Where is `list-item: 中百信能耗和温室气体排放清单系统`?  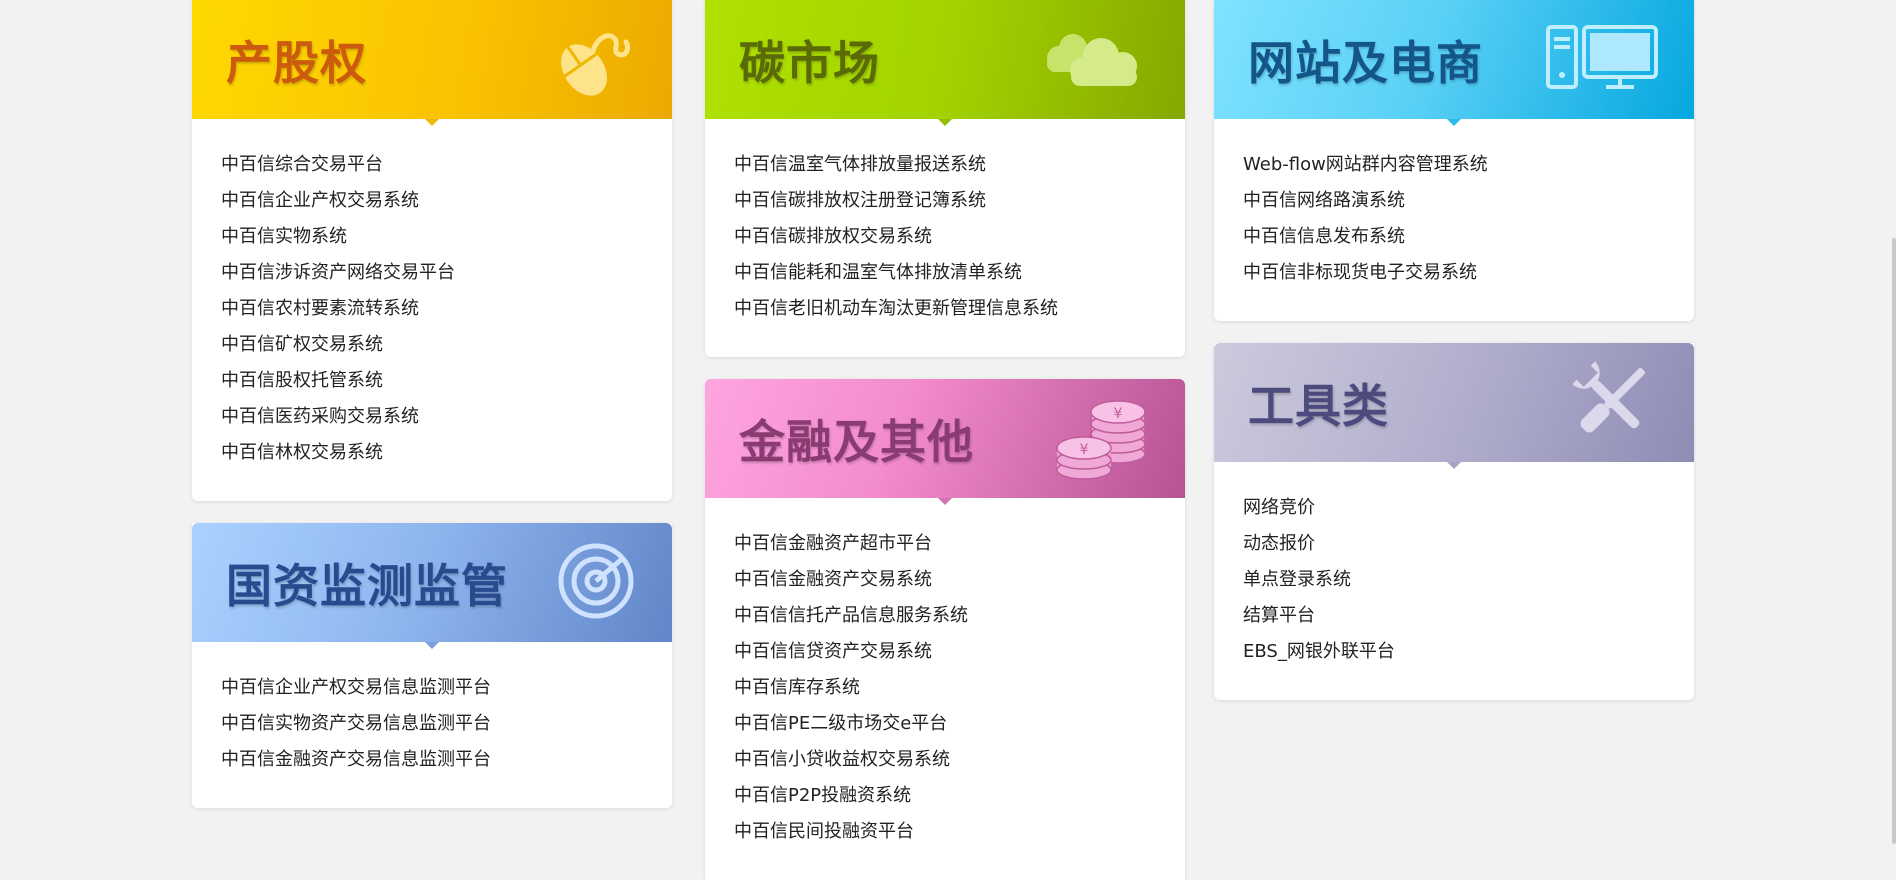
list-item: 中百信能耗和温室气体排放清单系统 is located at coordinates (945, 273).